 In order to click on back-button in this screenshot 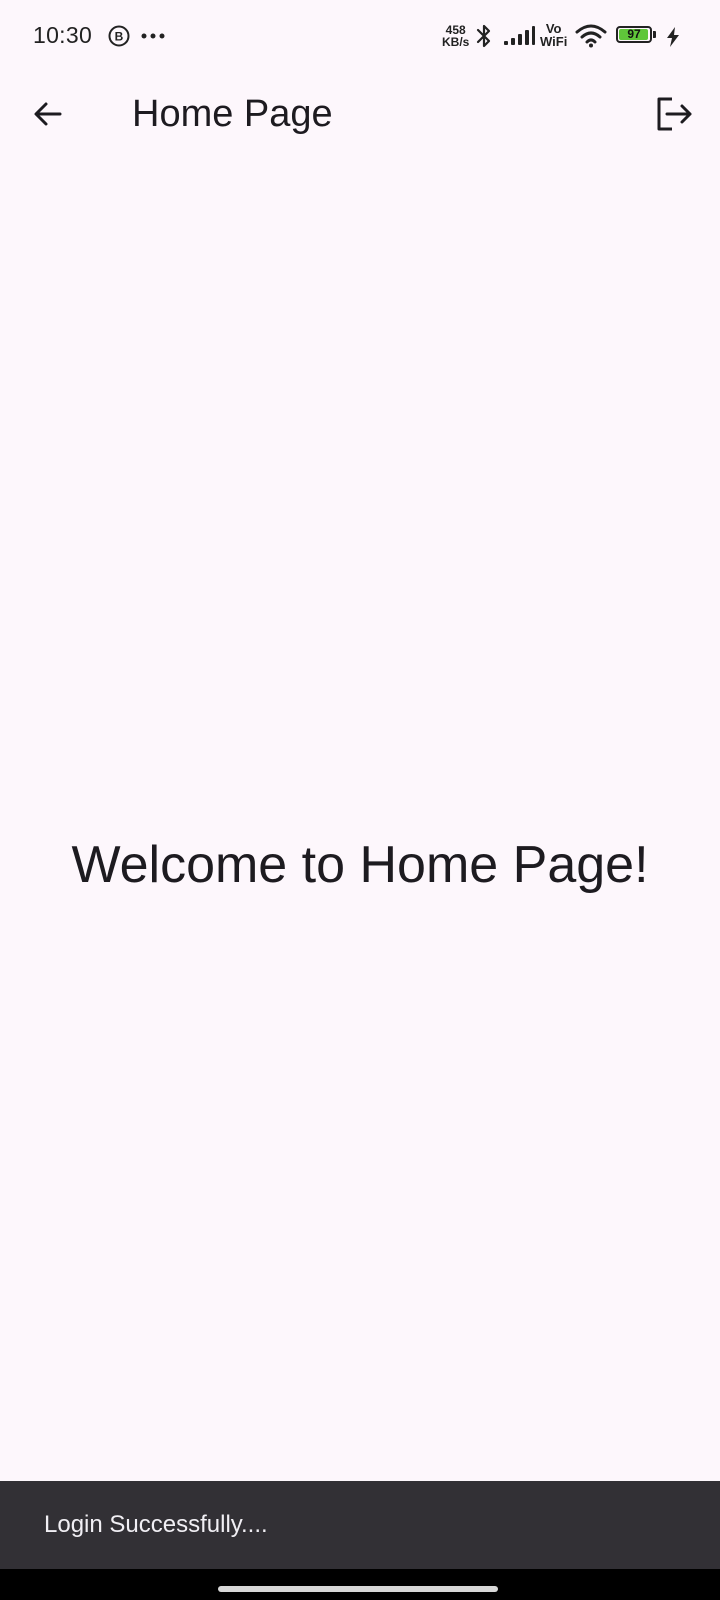, I will do `click(48, 114)`.